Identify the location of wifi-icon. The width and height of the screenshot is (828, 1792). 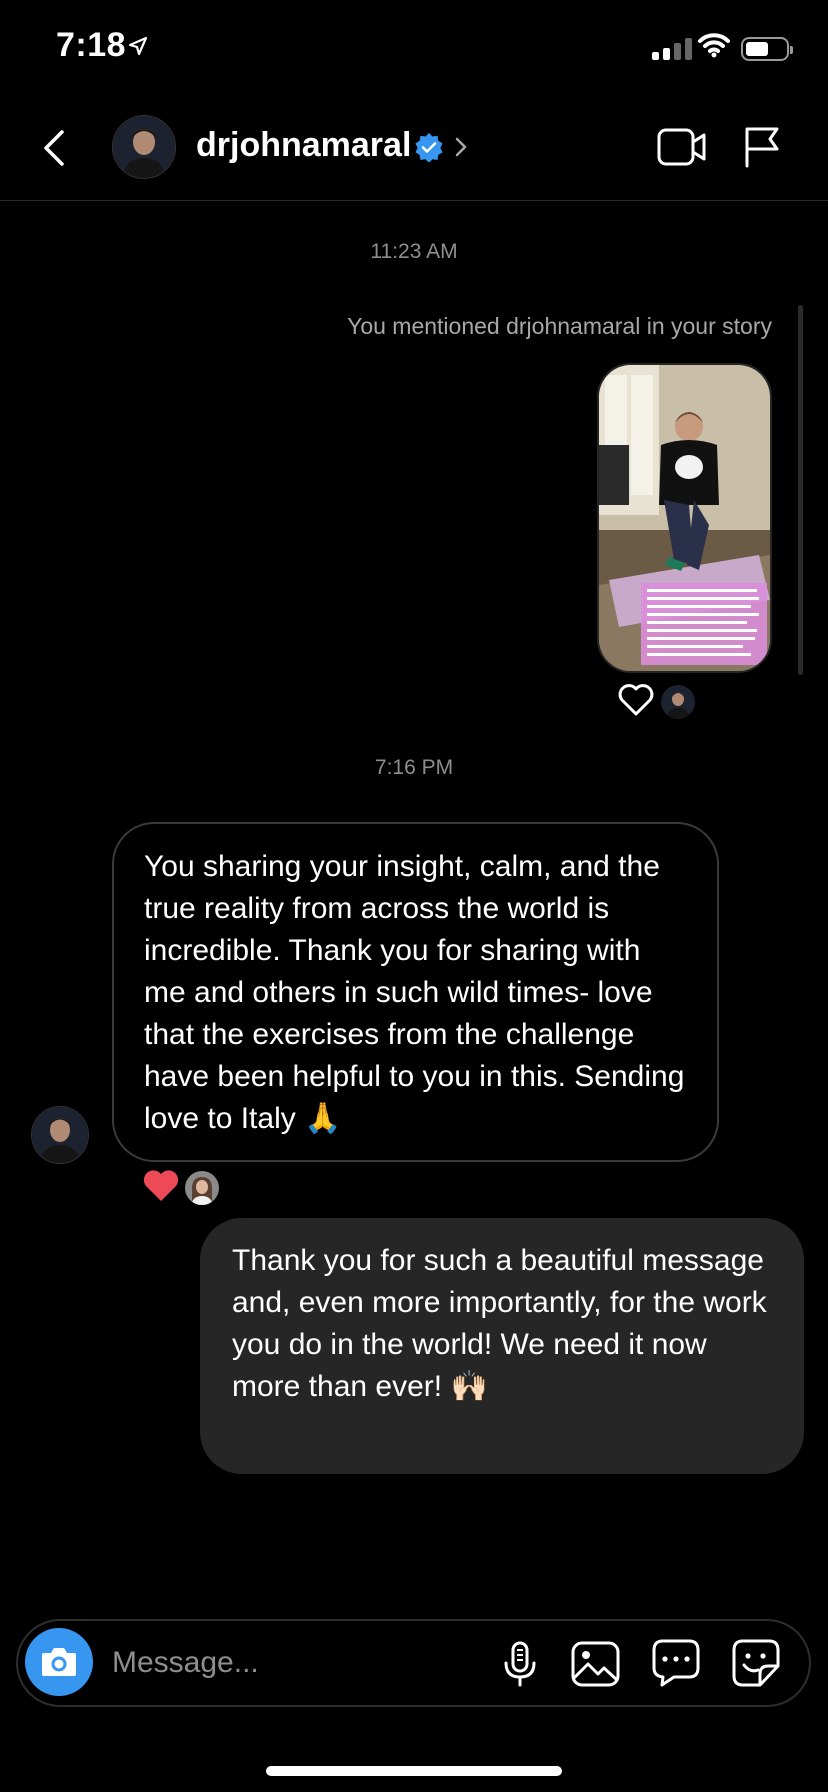
(714, 45).